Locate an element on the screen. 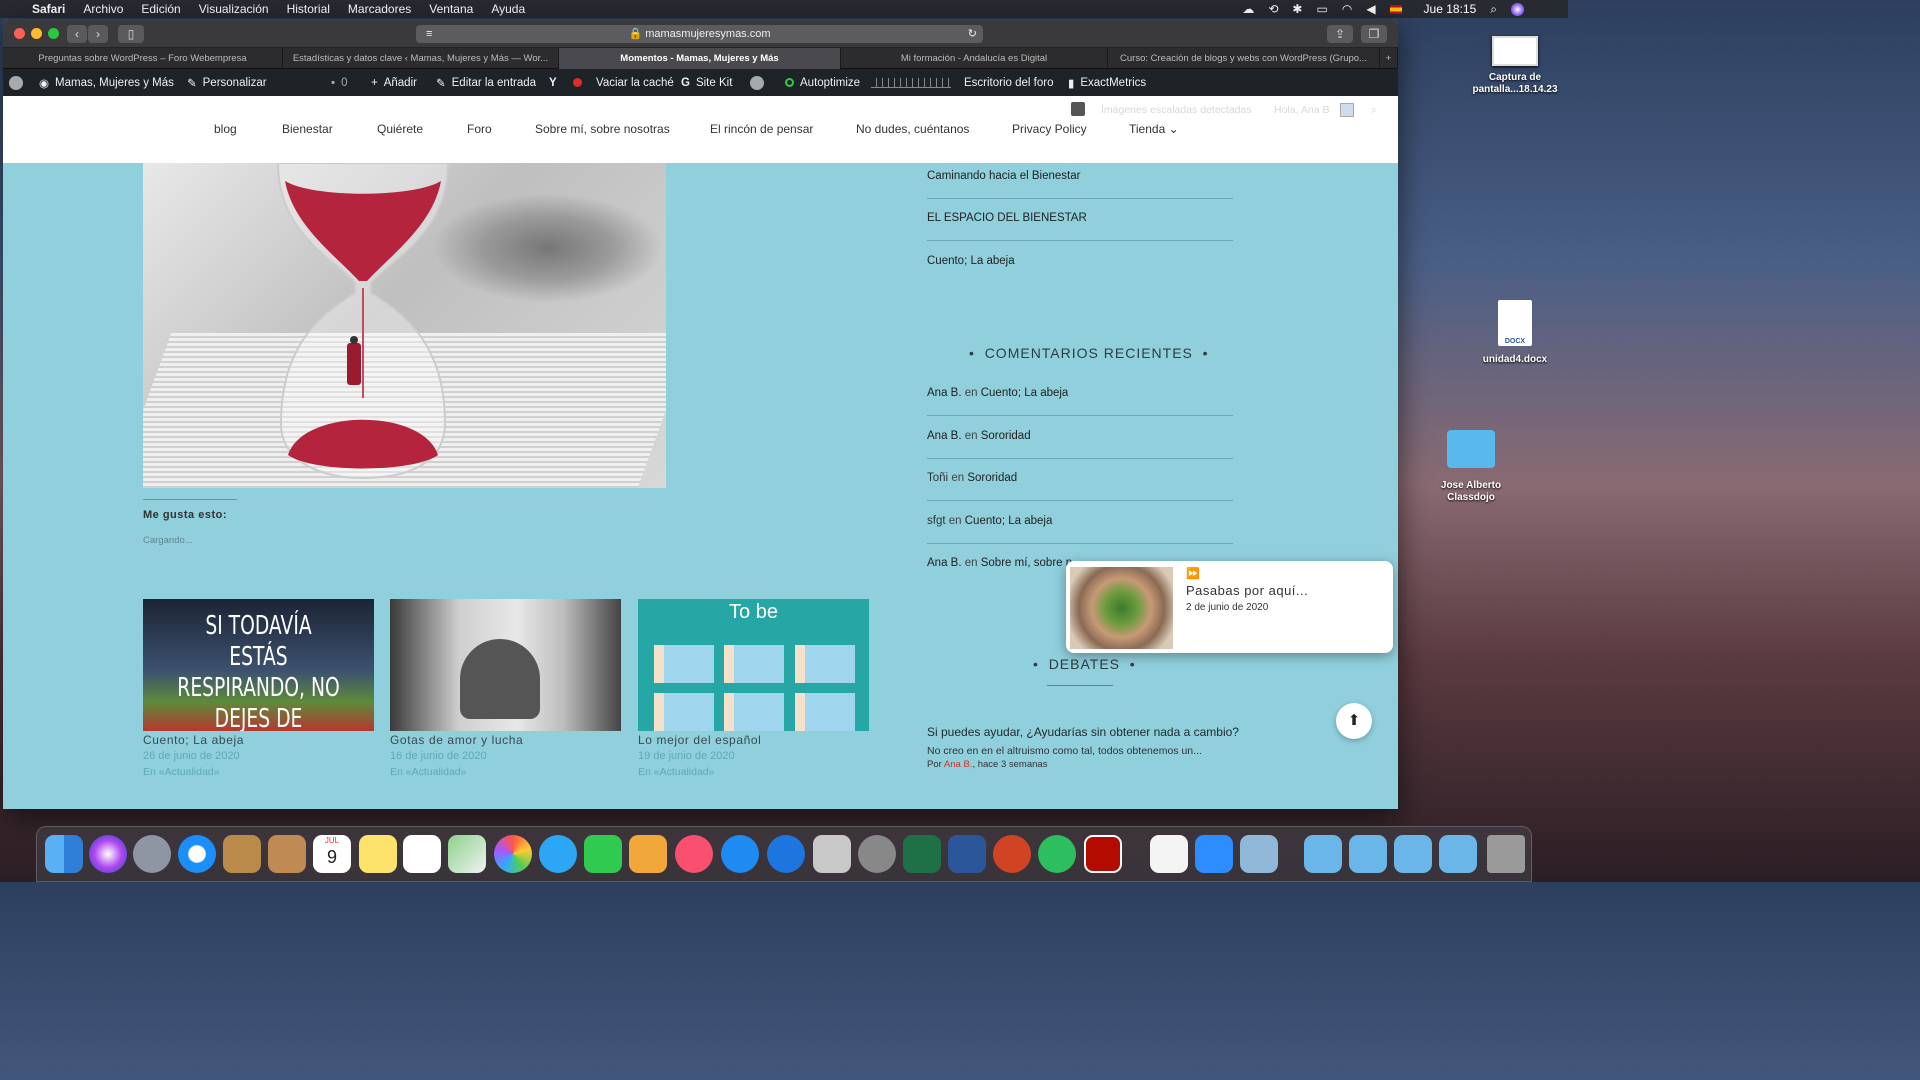  forward-button: › is located at coordinates (98, 34).